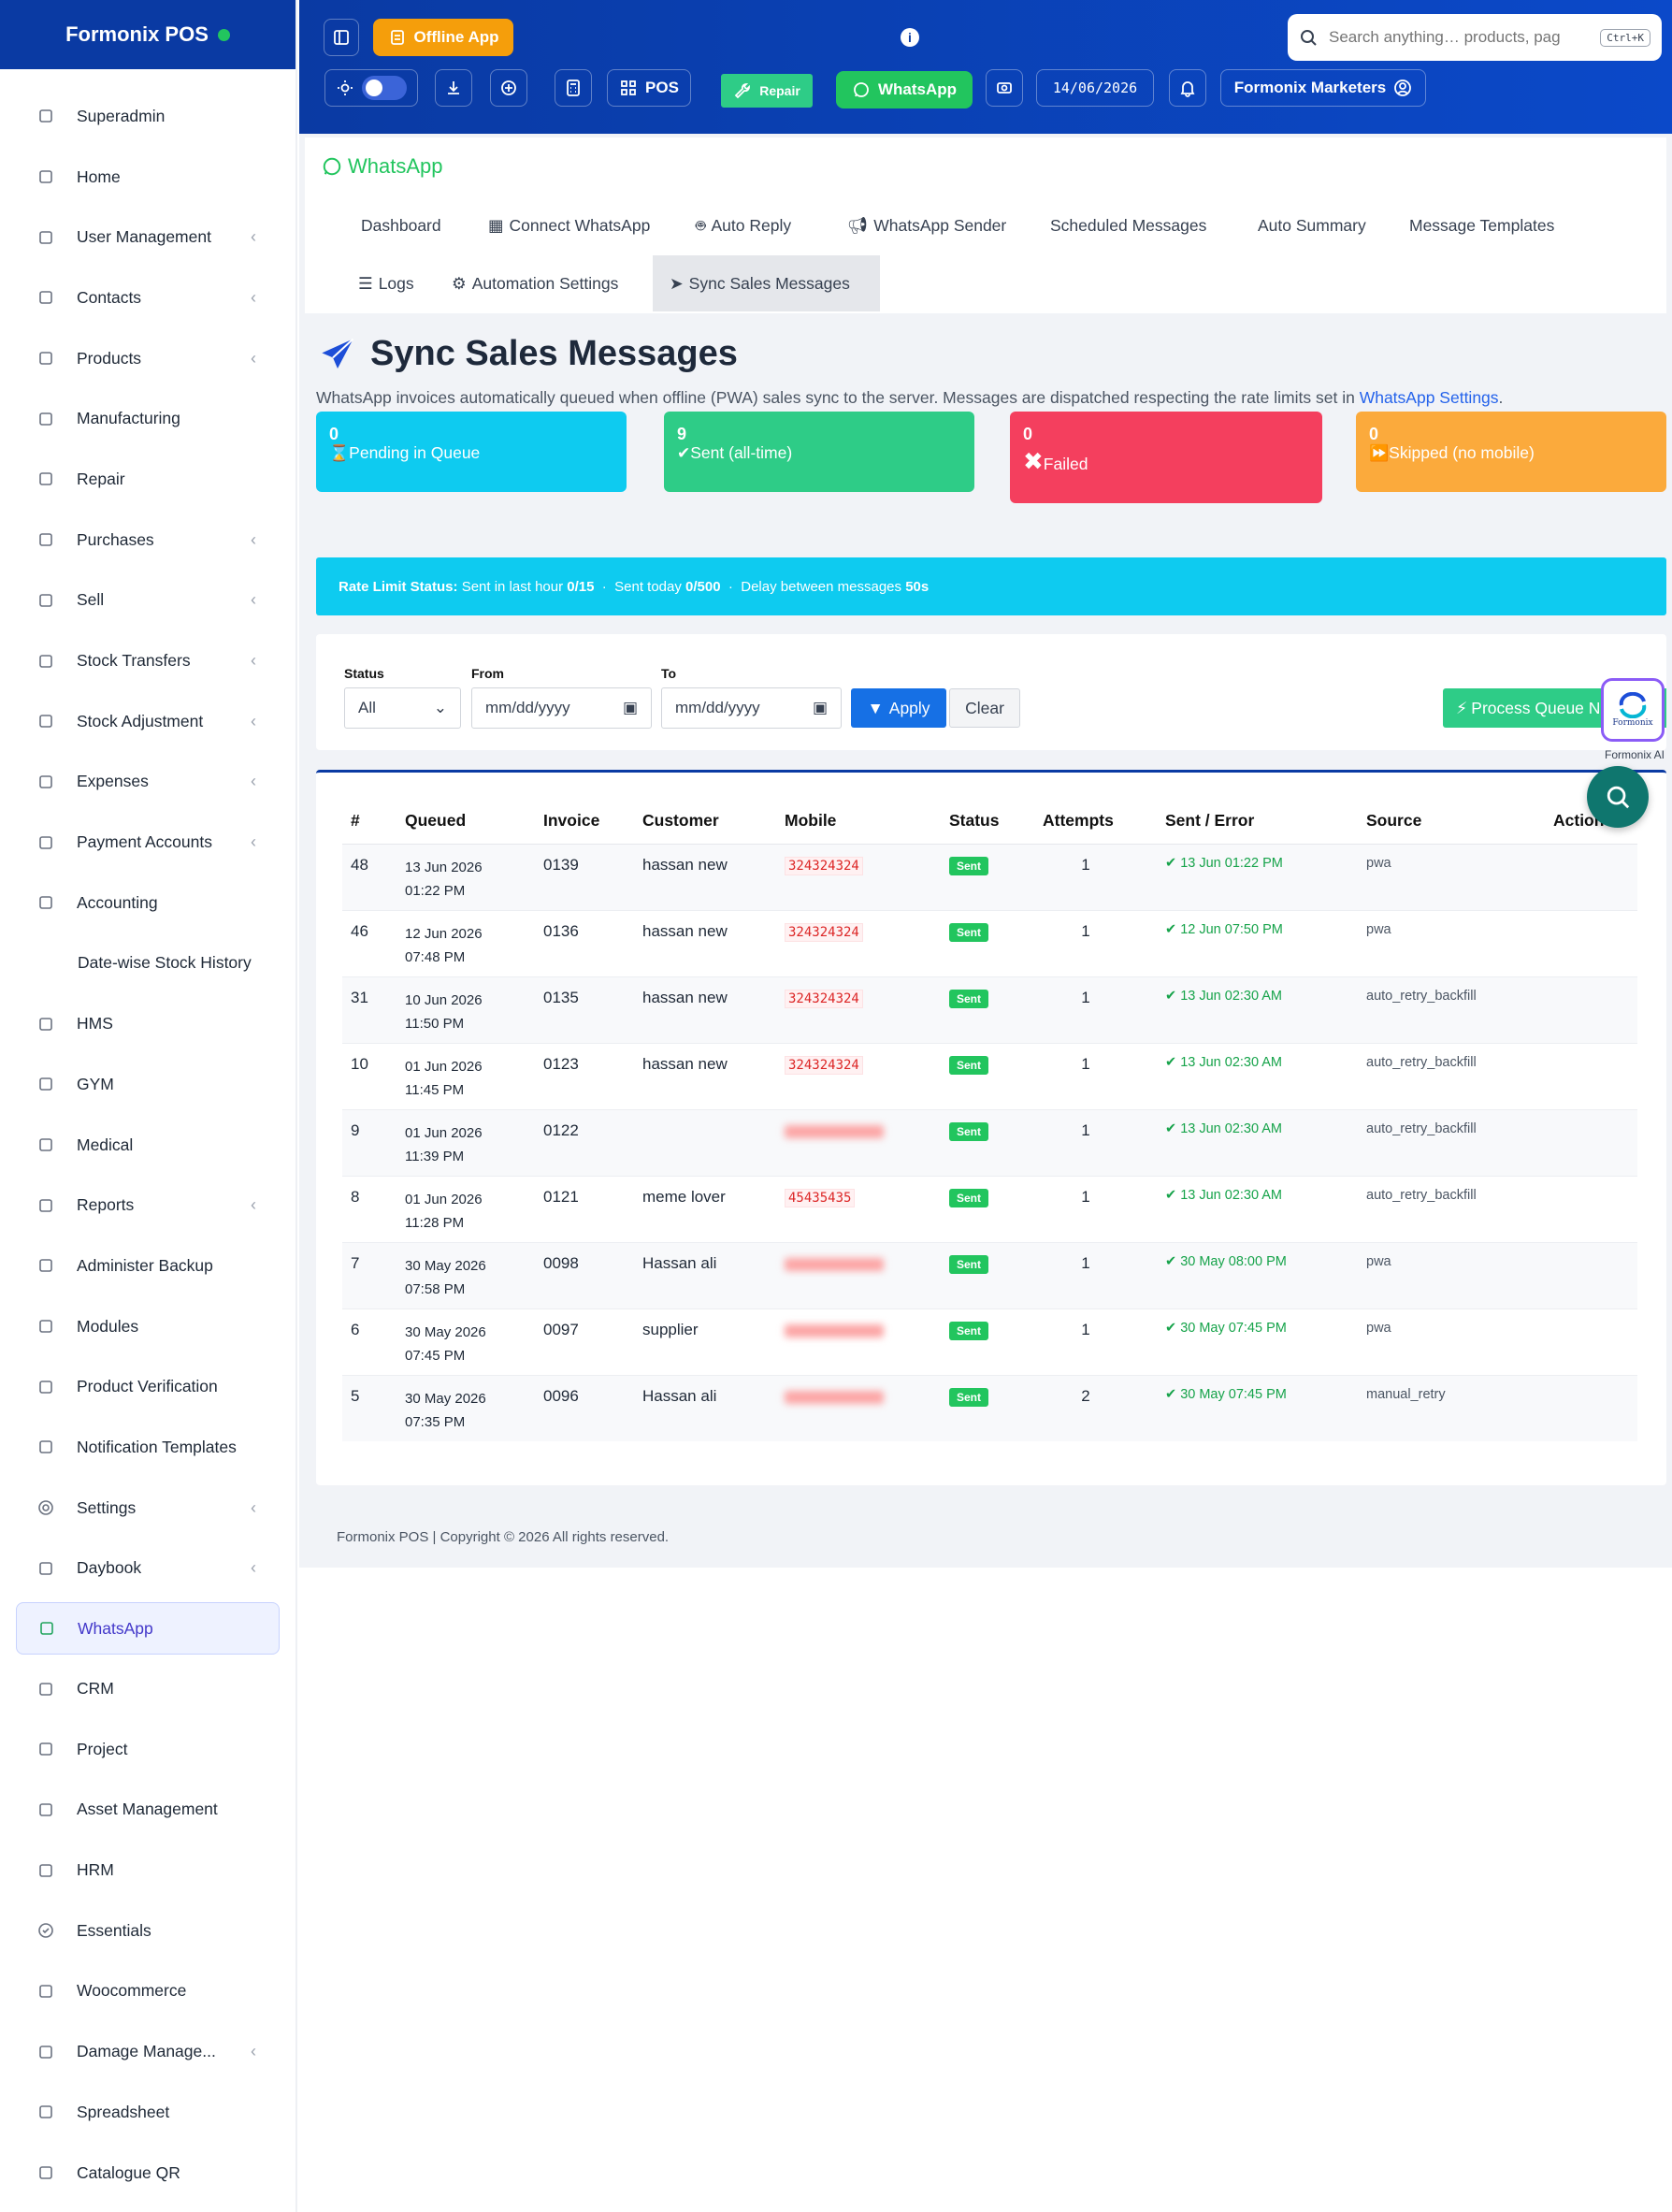 This screenshot has width=1672, height=2212. I want to click on status-select: All ⌄, so click(402, 708).